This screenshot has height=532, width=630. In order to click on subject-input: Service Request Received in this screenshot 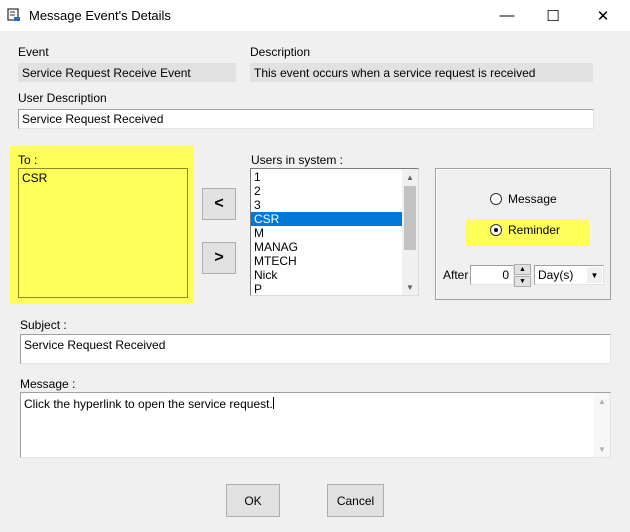, I will do `click(315, 349)`.